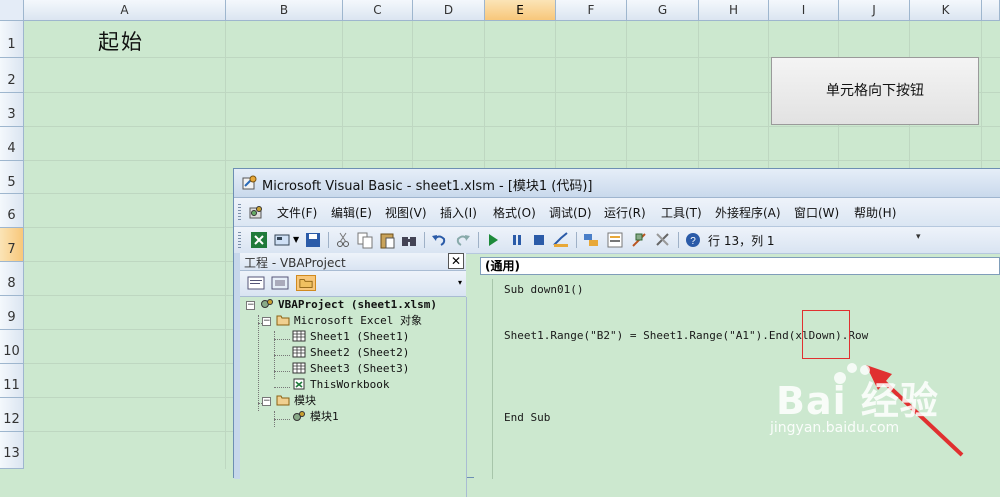 This screenshot has height=497, width=1000. I want to click on object-combo: (通用), so click(740, 266).